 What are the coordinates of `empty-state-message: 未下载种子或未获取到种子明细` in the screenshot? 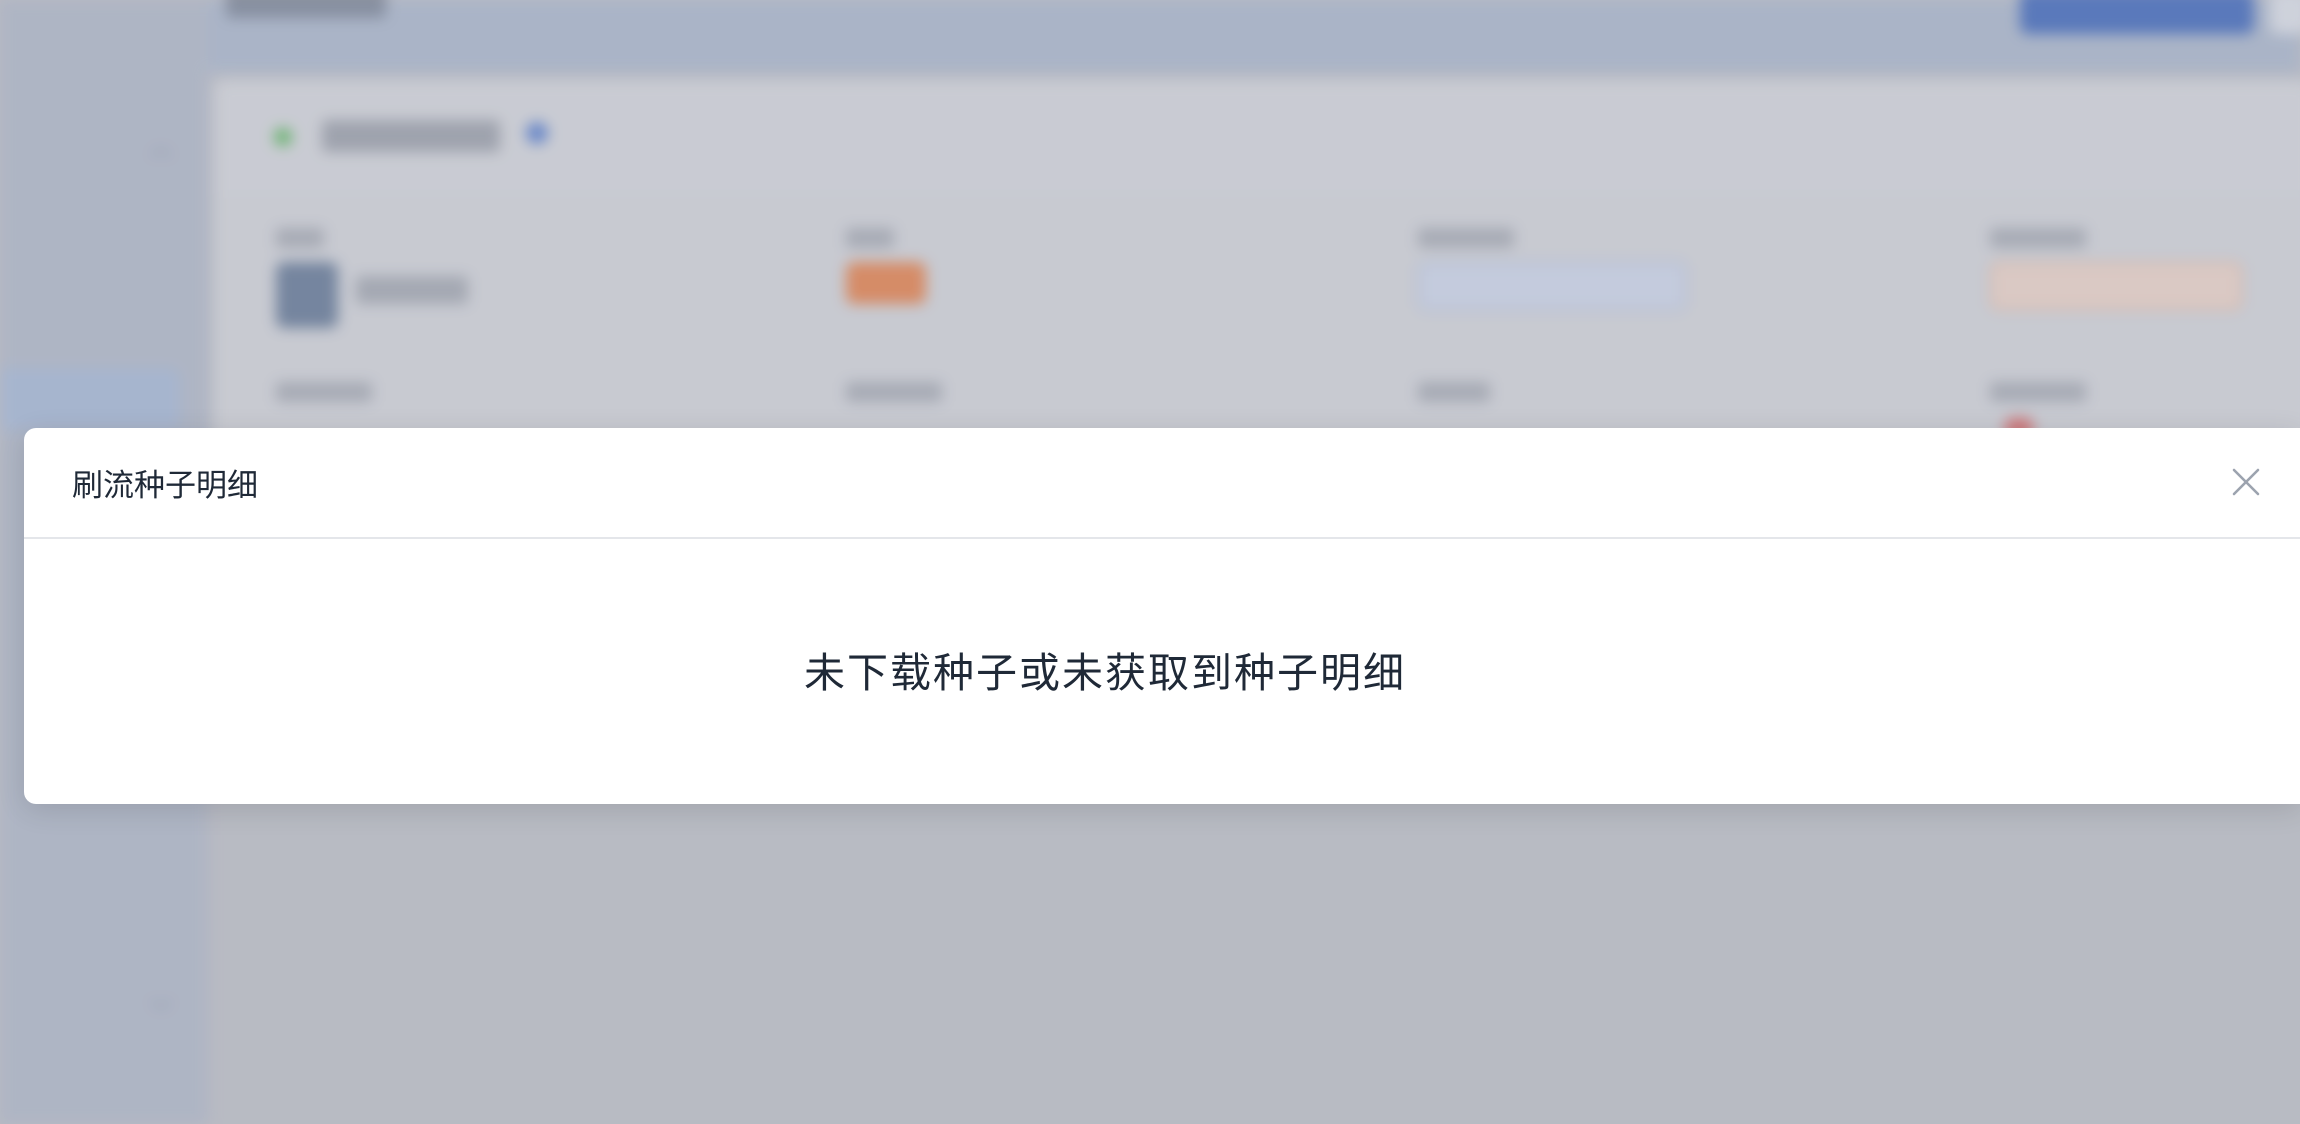 It's located at (1105, 672).